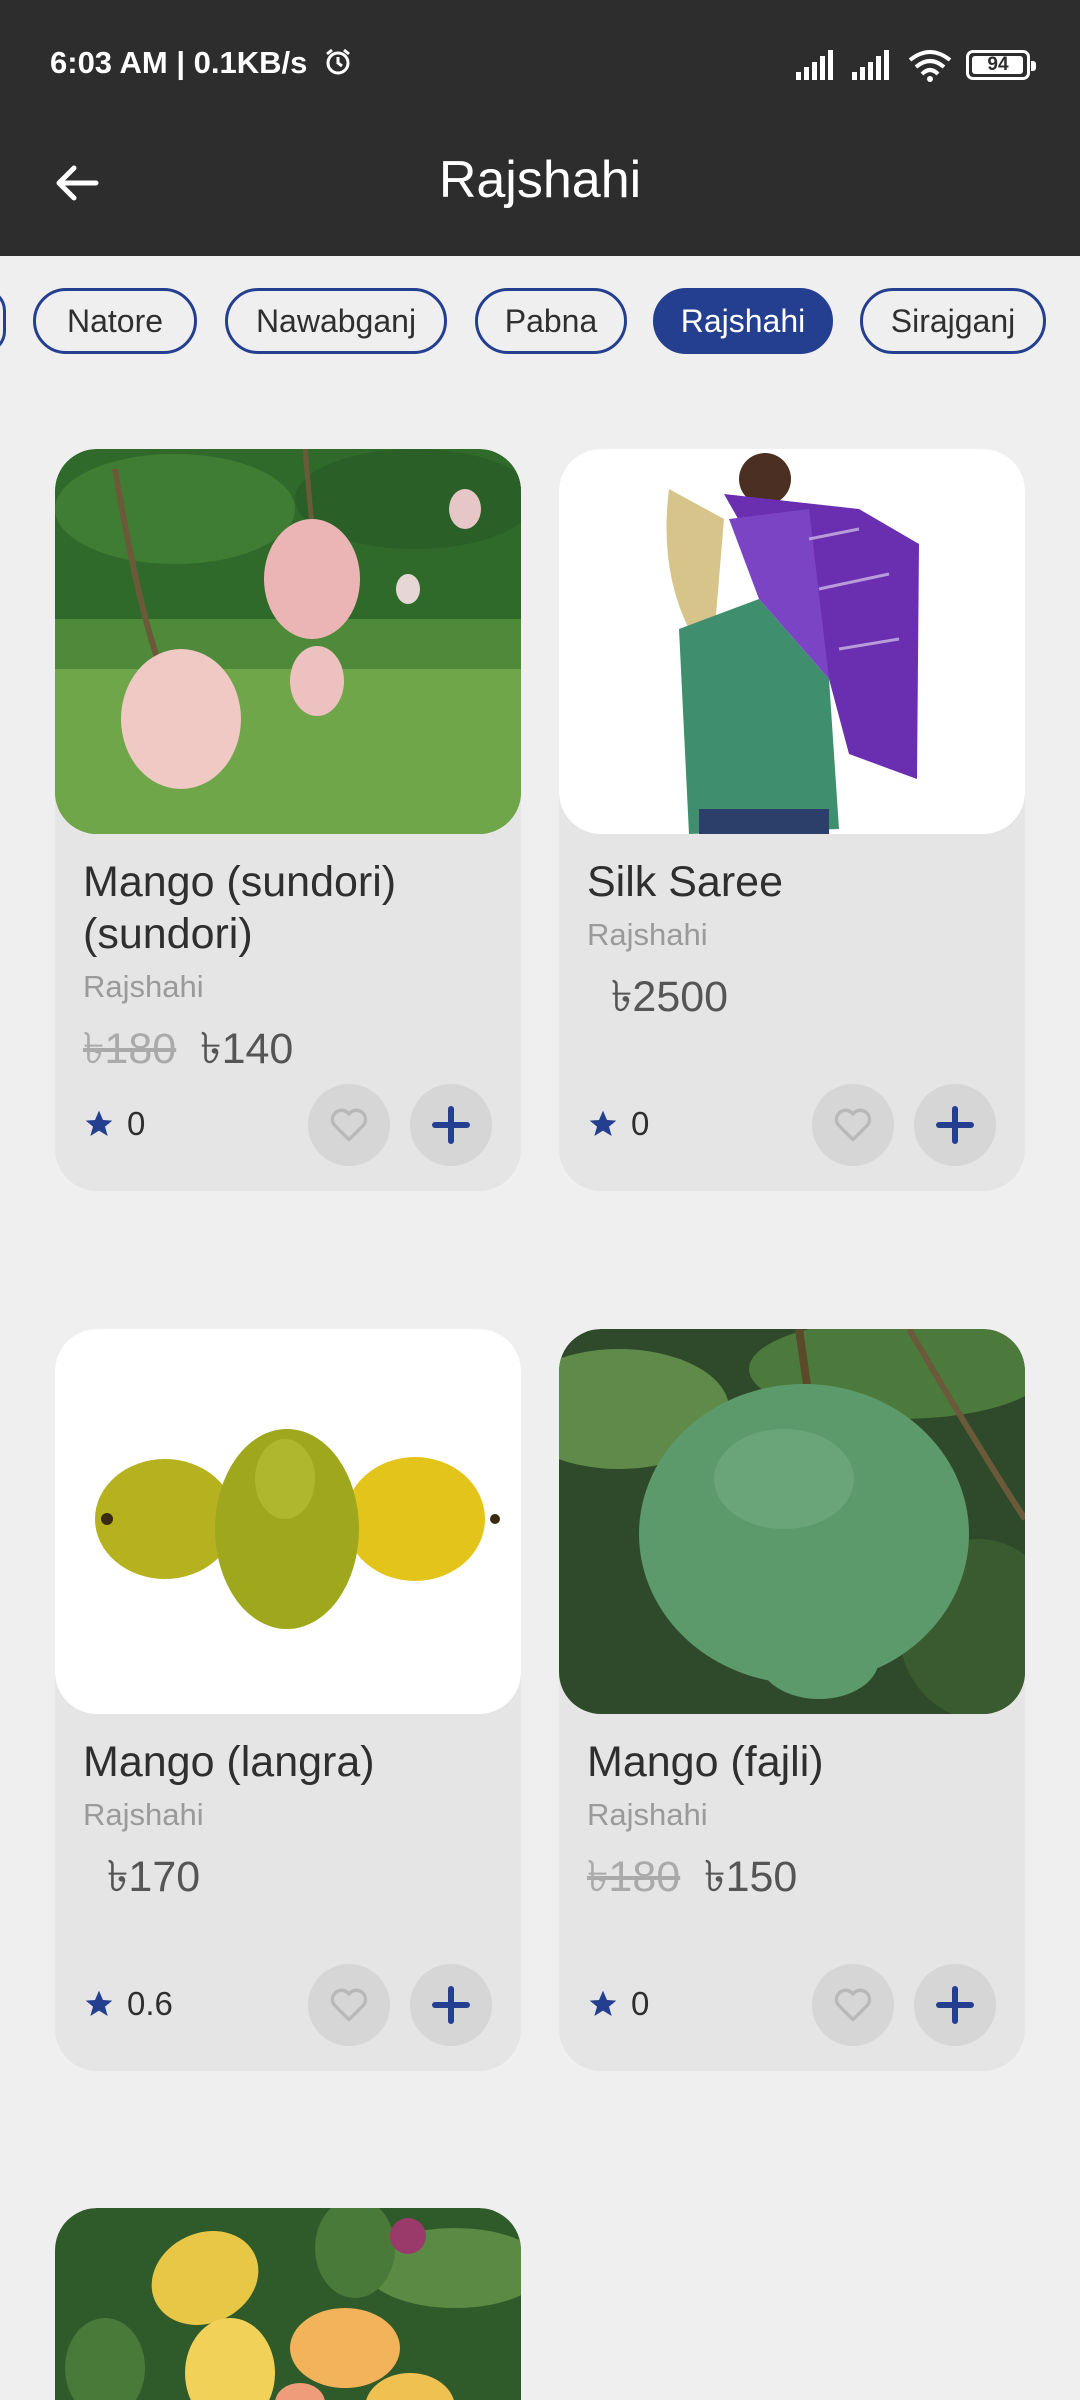 The image size is (1080, 2400). I want to click on signal-icon, so click(814, 65).